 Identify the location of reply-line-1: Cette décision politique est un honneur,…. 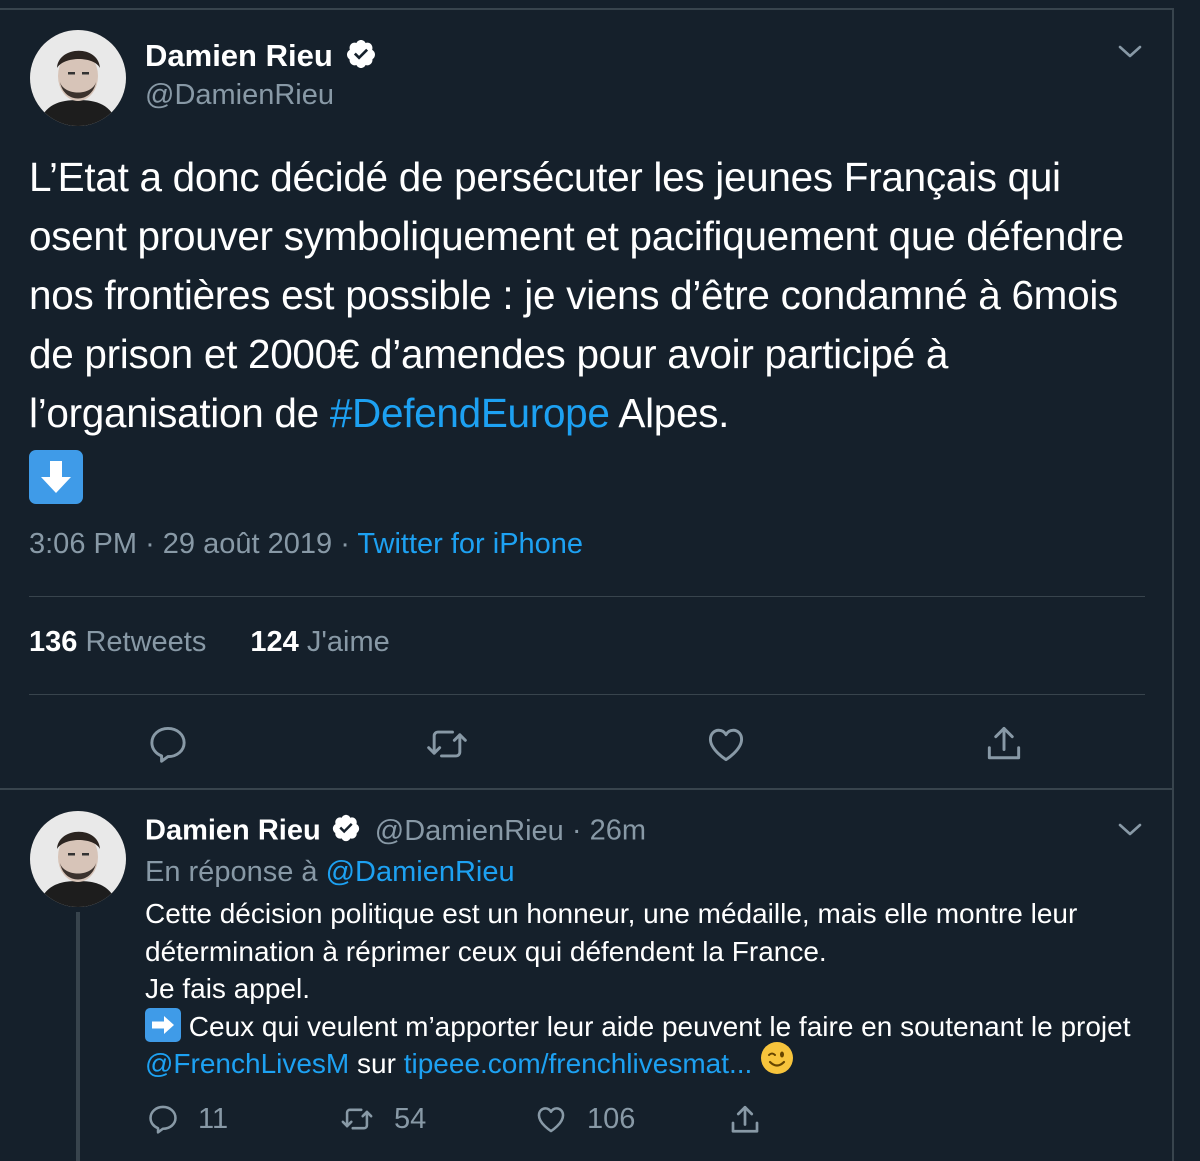
(611, 932).